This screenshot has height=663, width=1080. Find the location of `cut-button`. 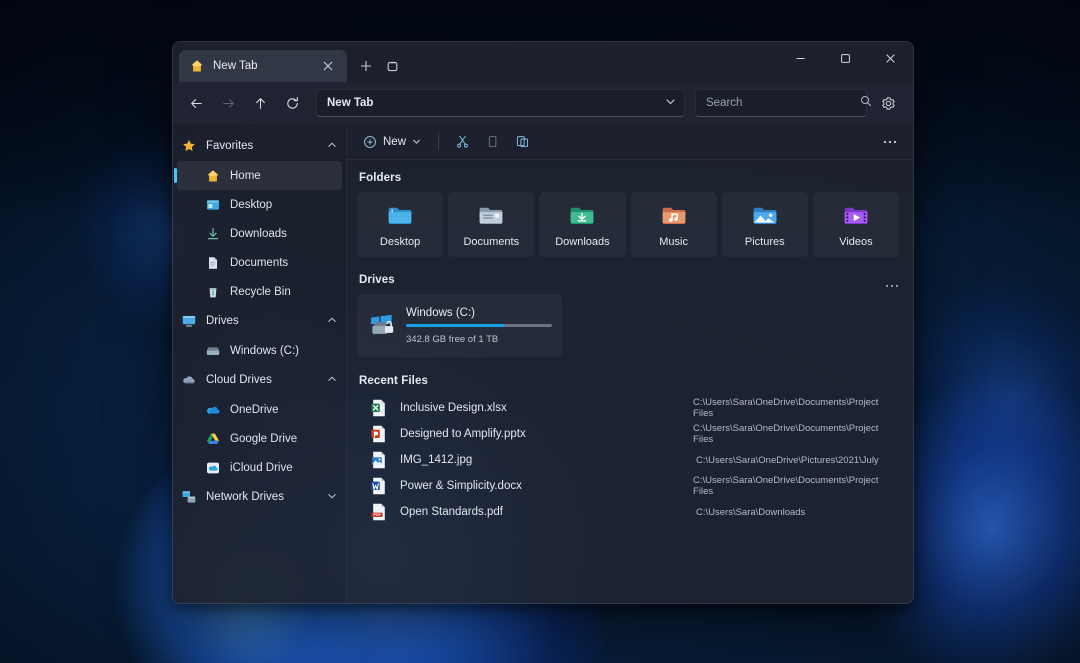

cut-button is located at coordinates (462, 141).